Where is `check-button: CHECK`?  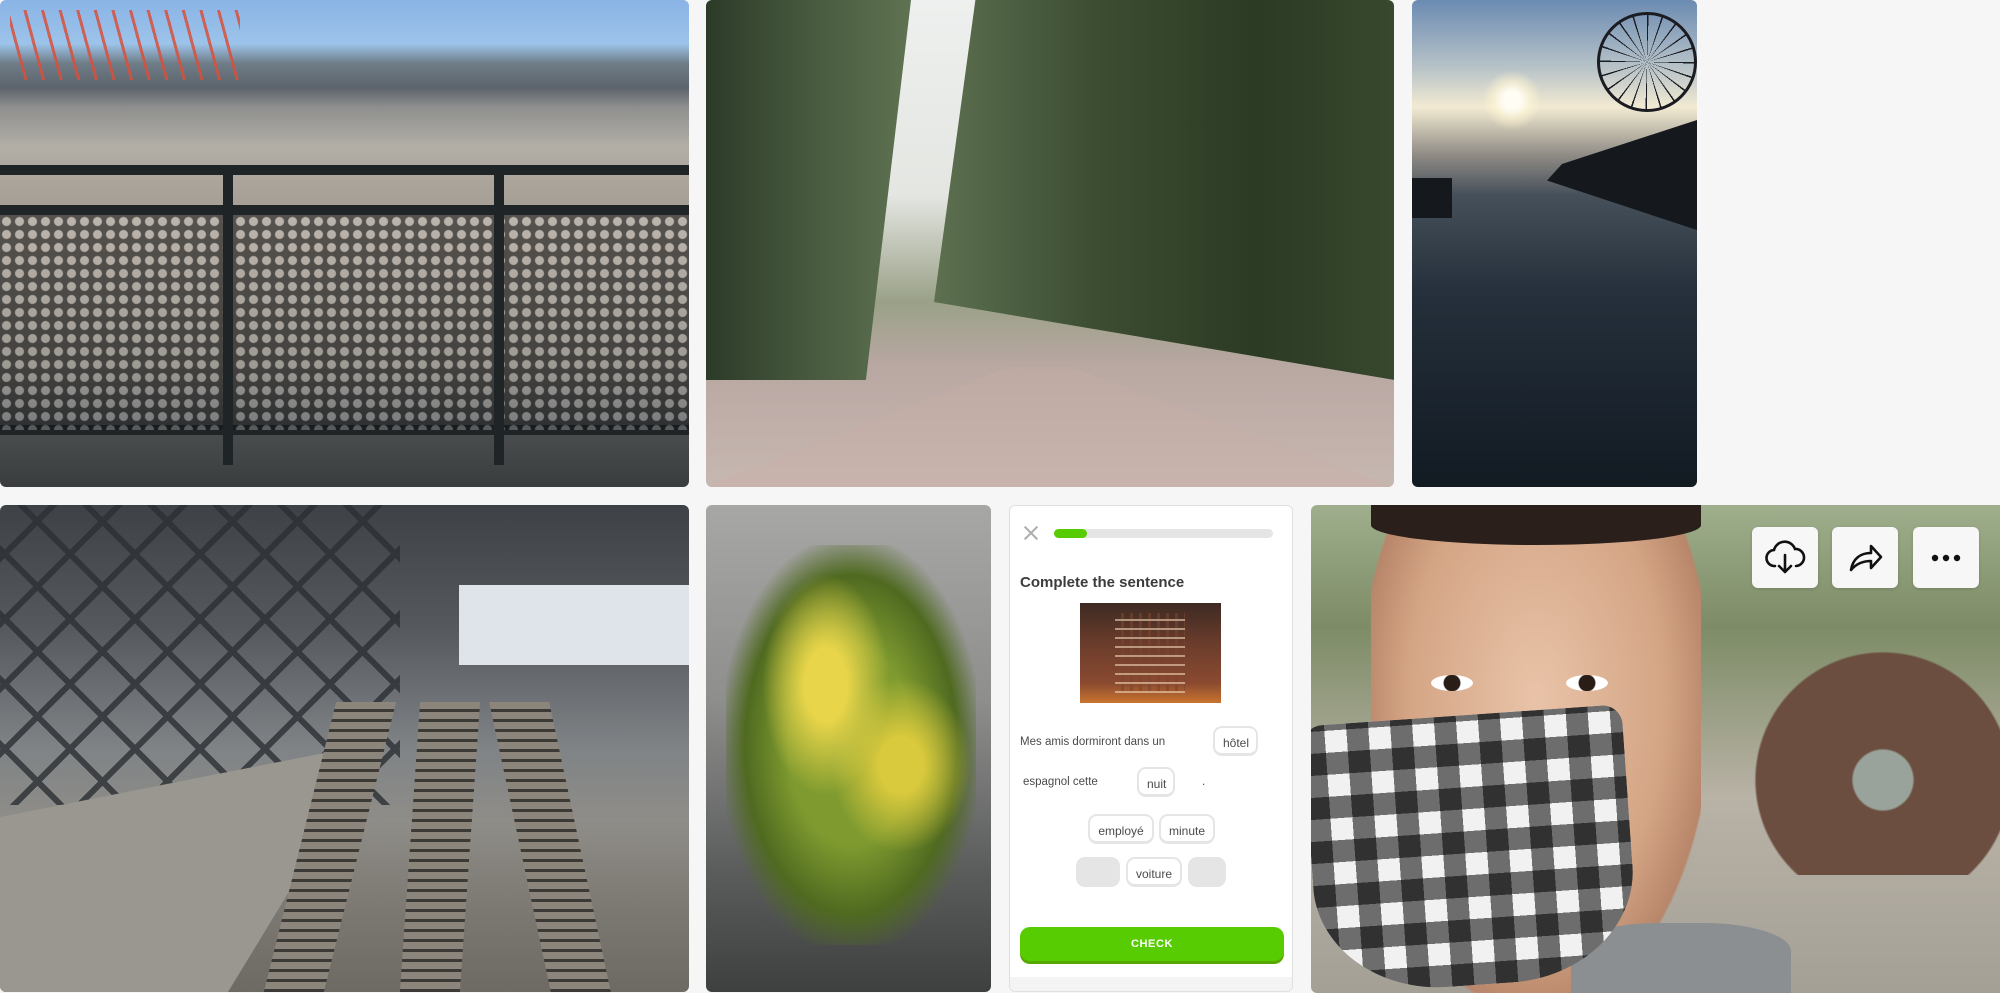
check-button: CHECK is located at coordinates (1152, 944).